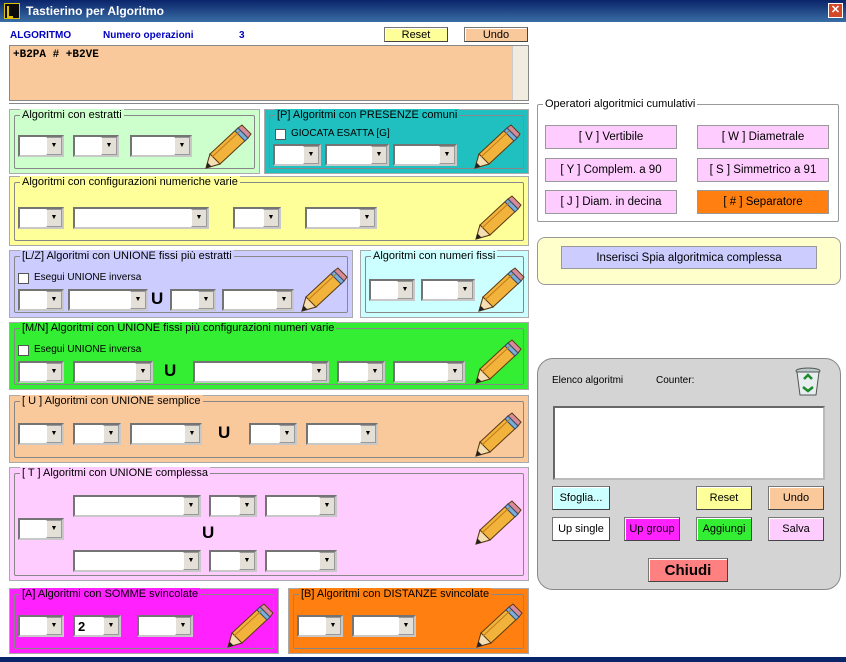  What do you see at coordinates (340, 133) in the screenshot?
I see `giocata-esatta-label: GIOCATA ESATTA [G]` at bounding box center [340, 133].